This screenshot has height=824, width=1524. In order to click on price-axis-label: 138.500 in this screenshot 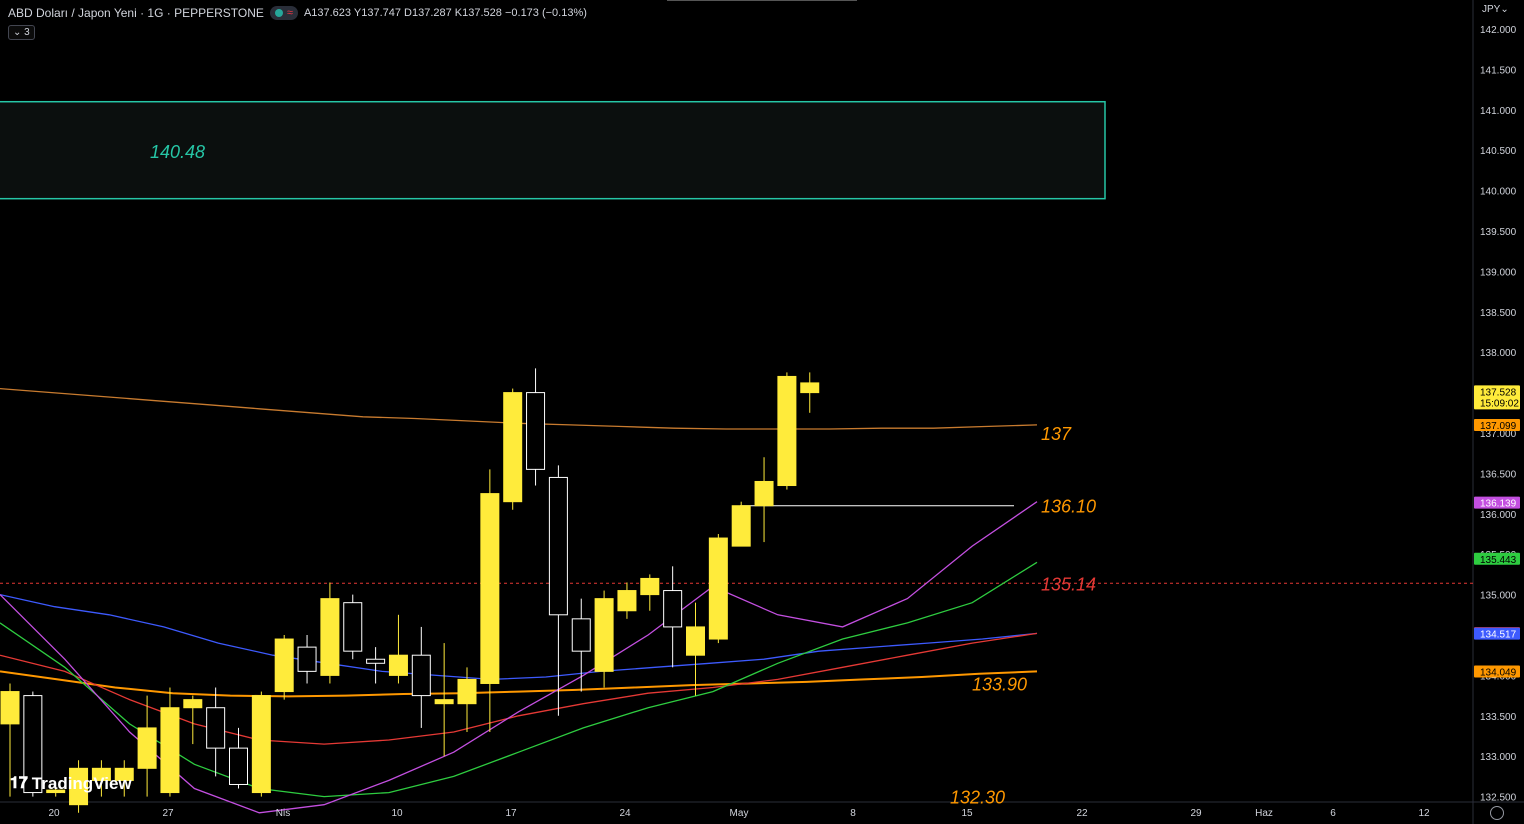, I will do `click(1498, 313)`.